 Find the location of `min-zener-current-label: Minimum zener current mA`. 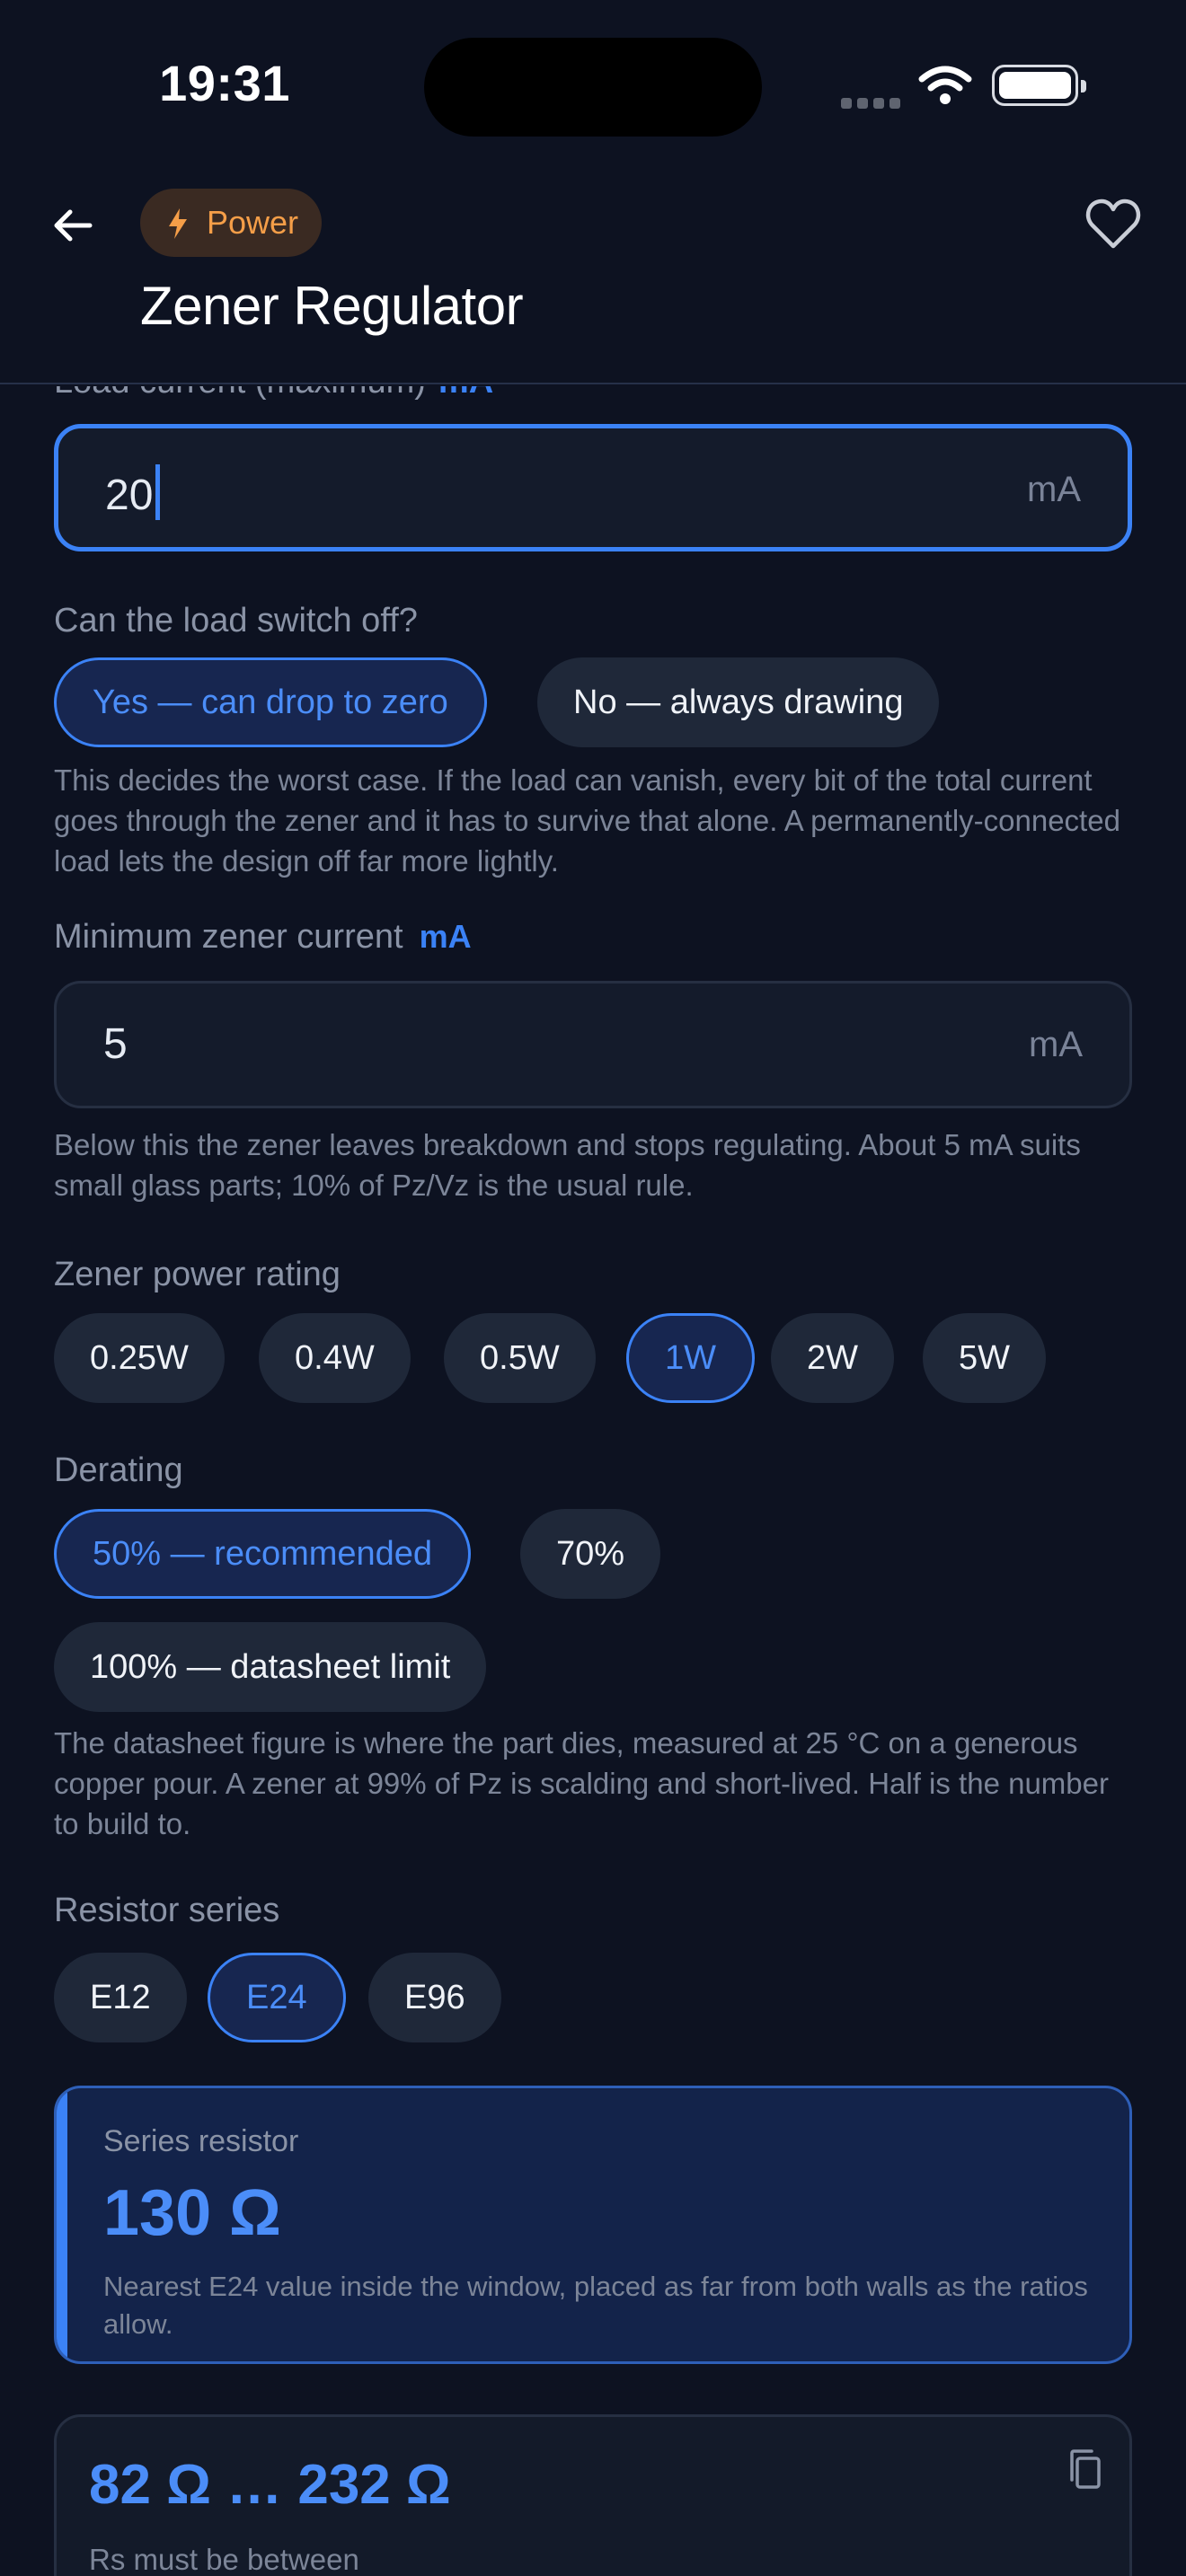

min-zener-current-label: Minimum zener current mA is located at coordinates (263, 937).